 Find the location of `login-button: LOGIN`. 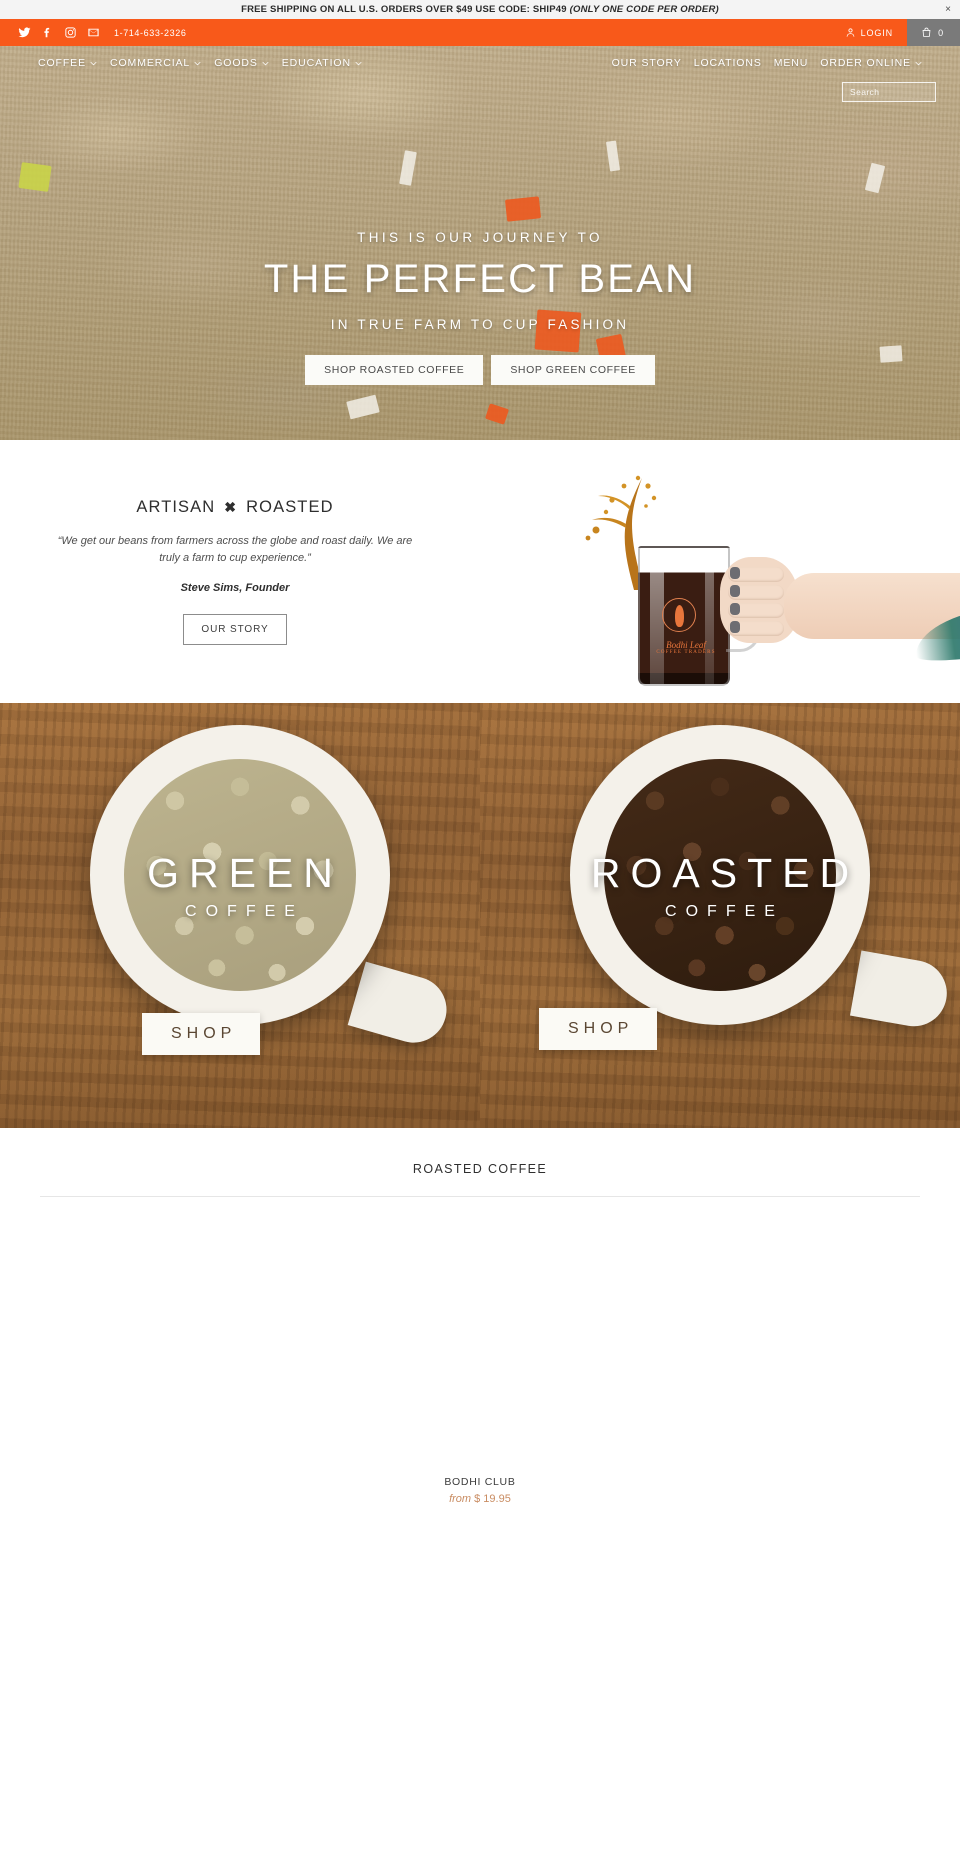

login-button: LOGIN is located at coordinates (869, 32).